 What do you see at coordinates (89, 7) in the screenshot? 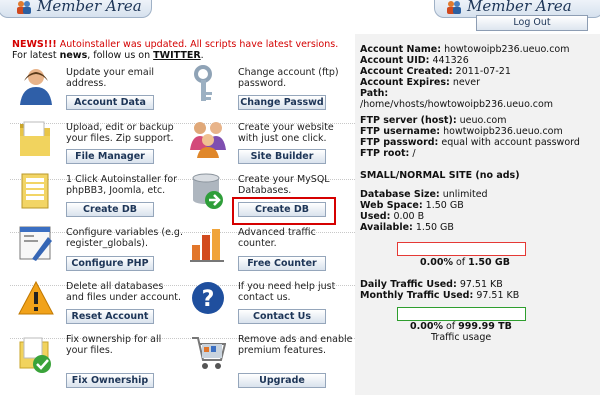
I see `member-area-title: Member Area` at bounding box center [89, 7].